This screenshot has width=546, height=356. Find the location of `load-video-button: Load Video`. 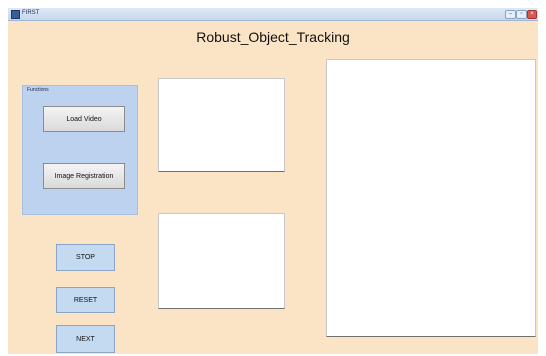

load-video-button: Load Video is located at coordinates (84, 119).